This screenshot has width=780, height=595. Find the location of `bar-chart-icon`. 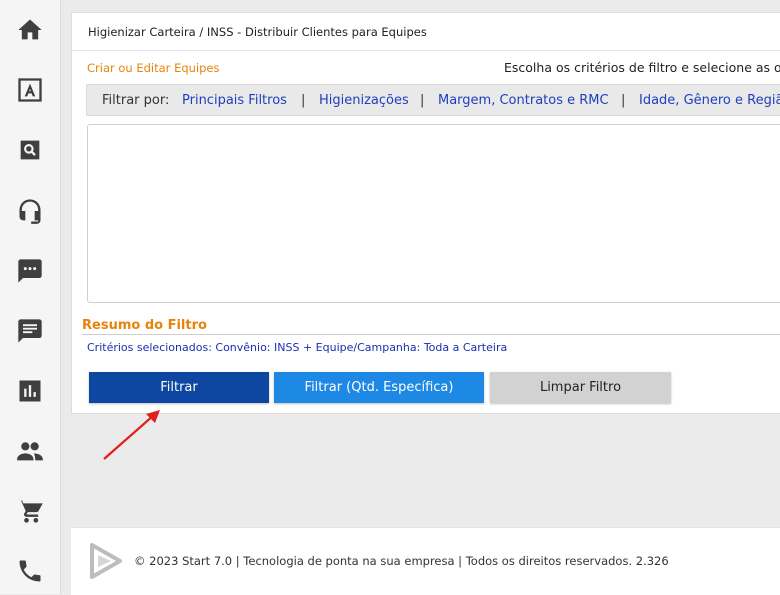

bar-chart-icon is located at coordinates (30, 391).